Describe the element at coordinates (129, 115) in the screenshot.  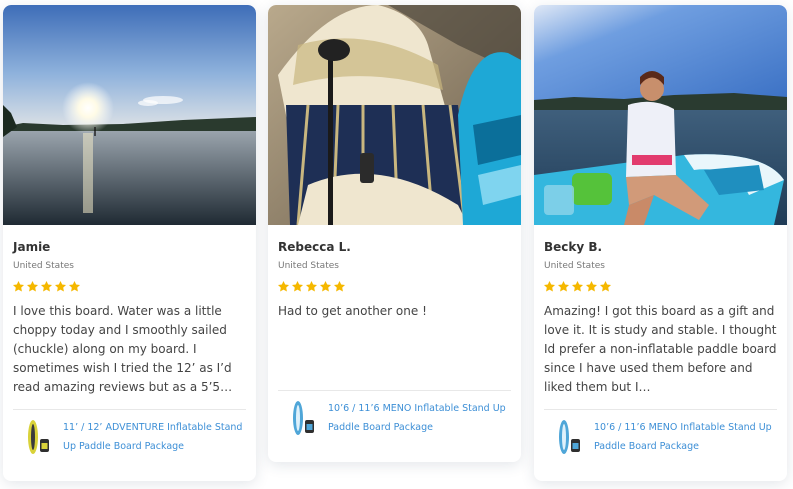
I see `review-photo-sunset-lake` at that location.